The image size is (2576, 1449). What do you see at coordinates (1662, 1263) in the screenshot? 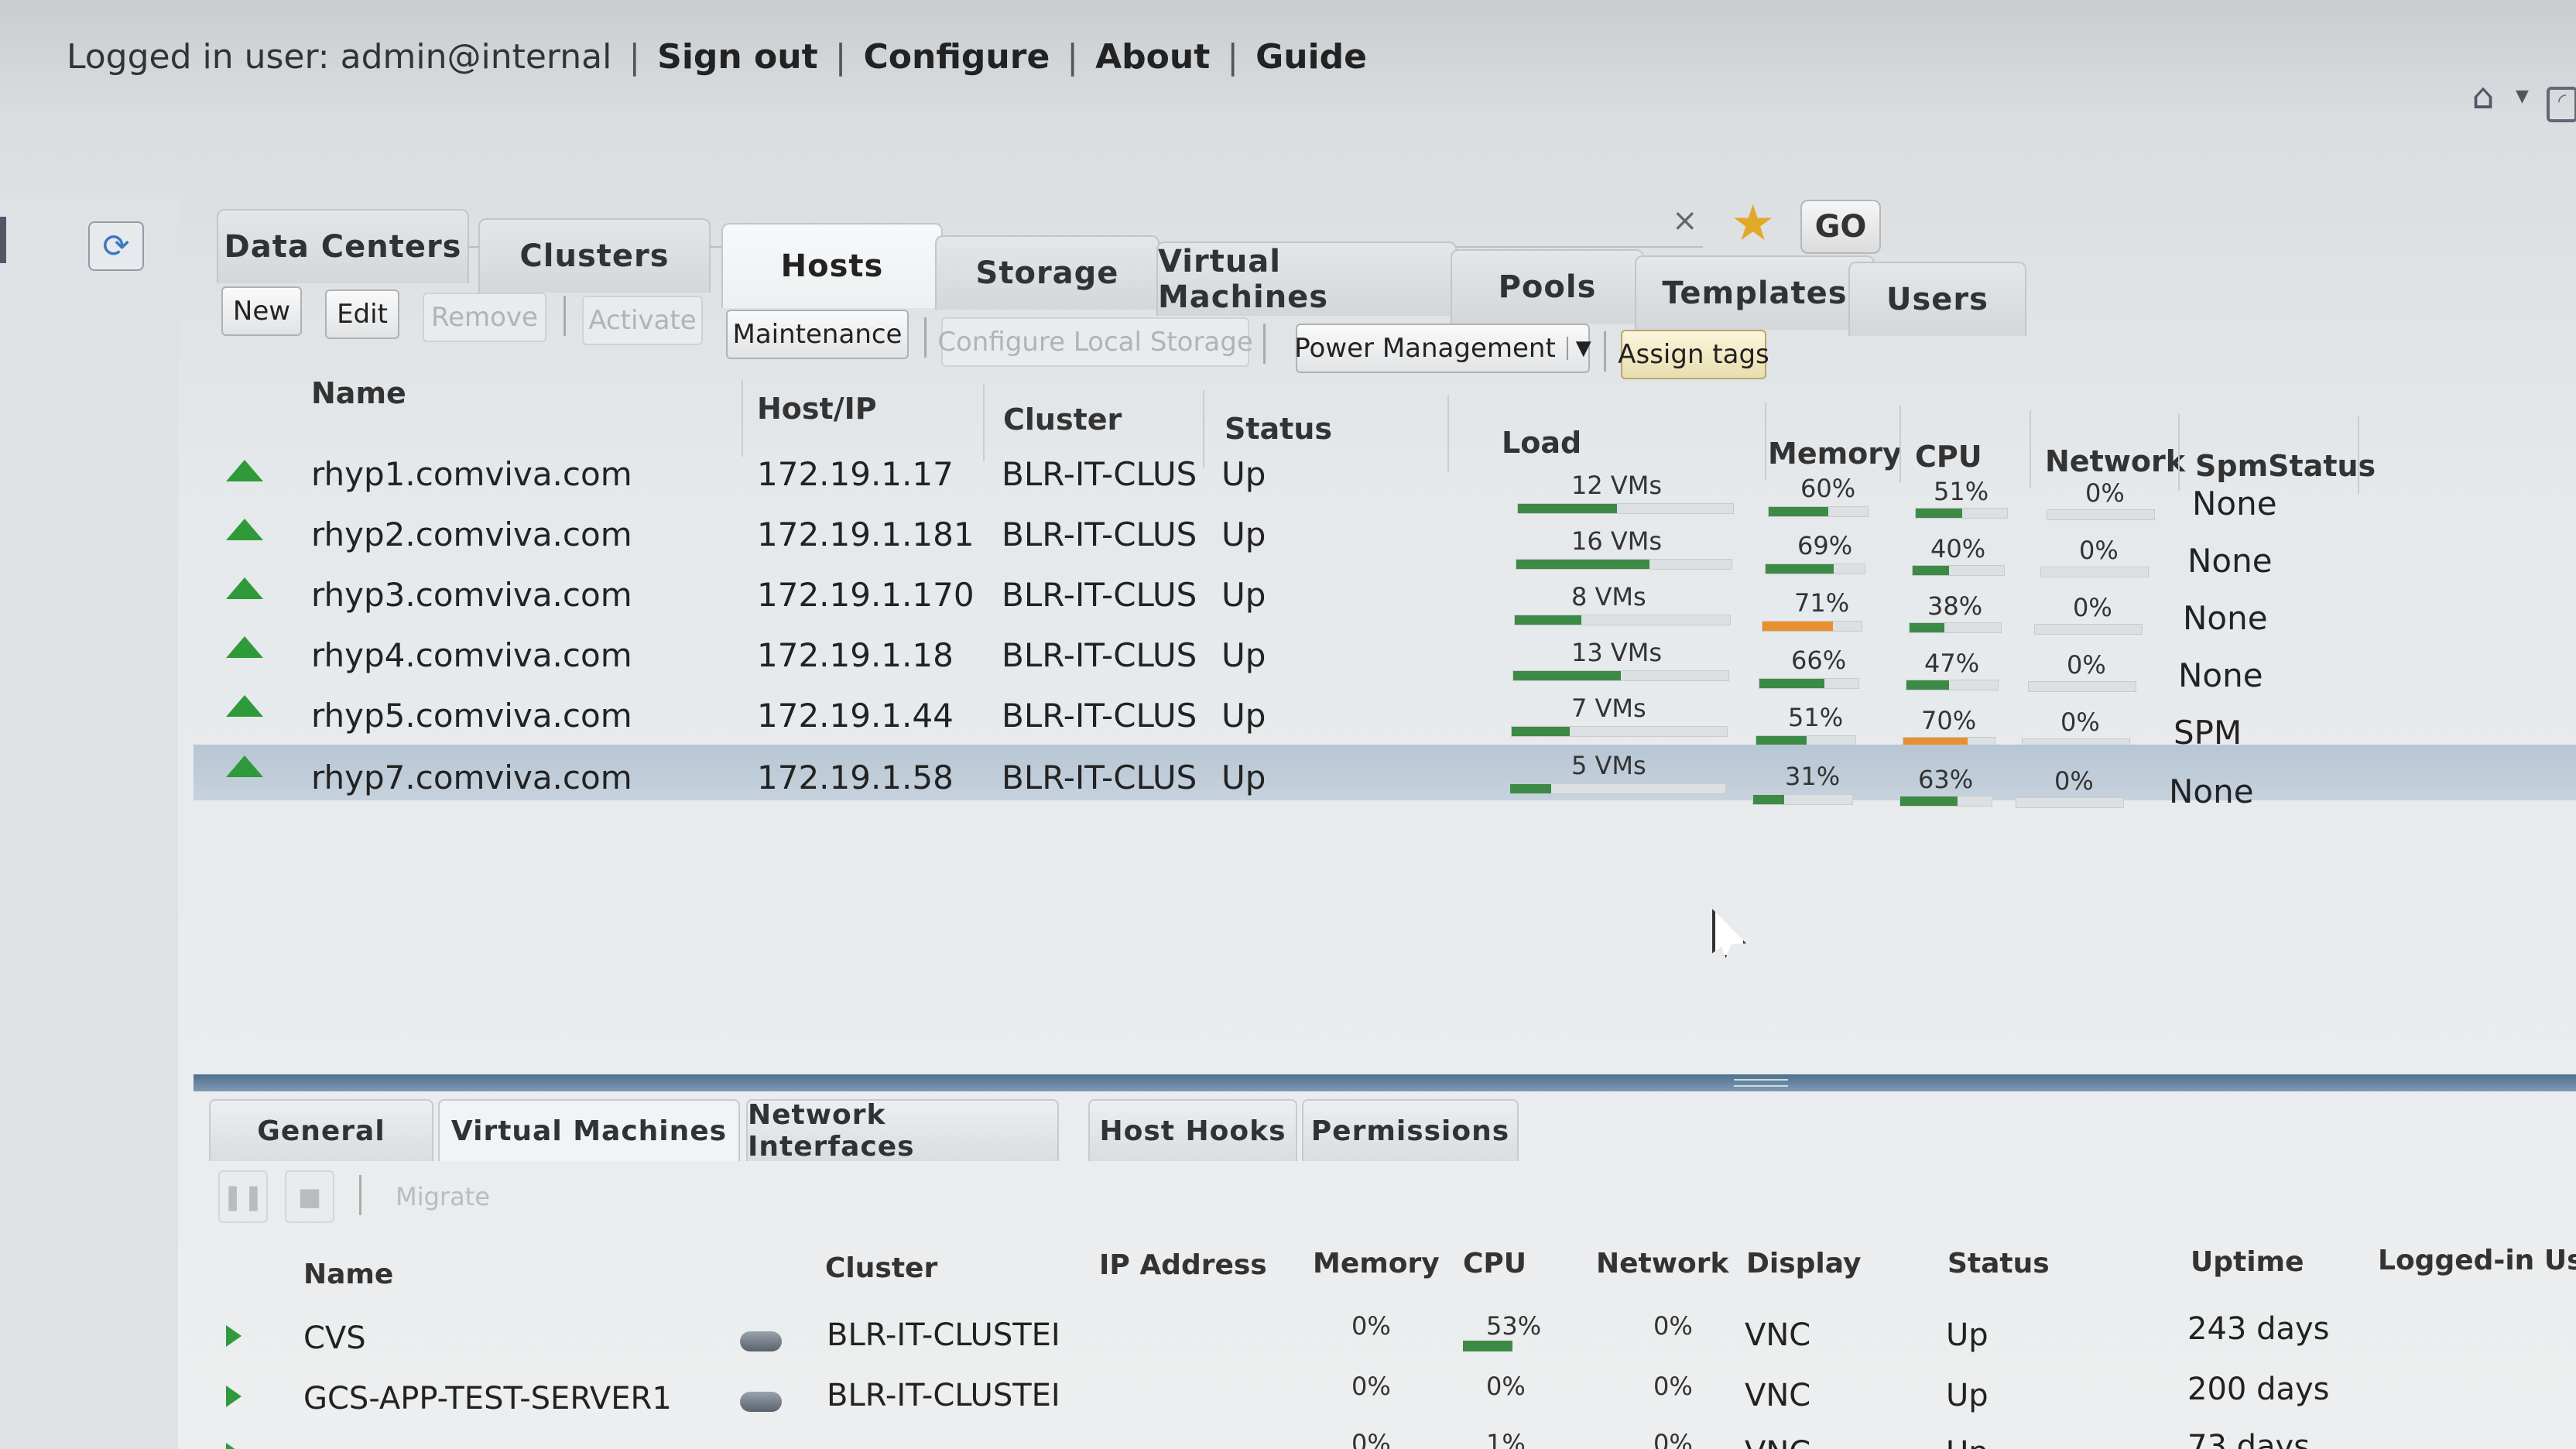
I see `column-header-network: Network` at bounding box center [1662, 1263].